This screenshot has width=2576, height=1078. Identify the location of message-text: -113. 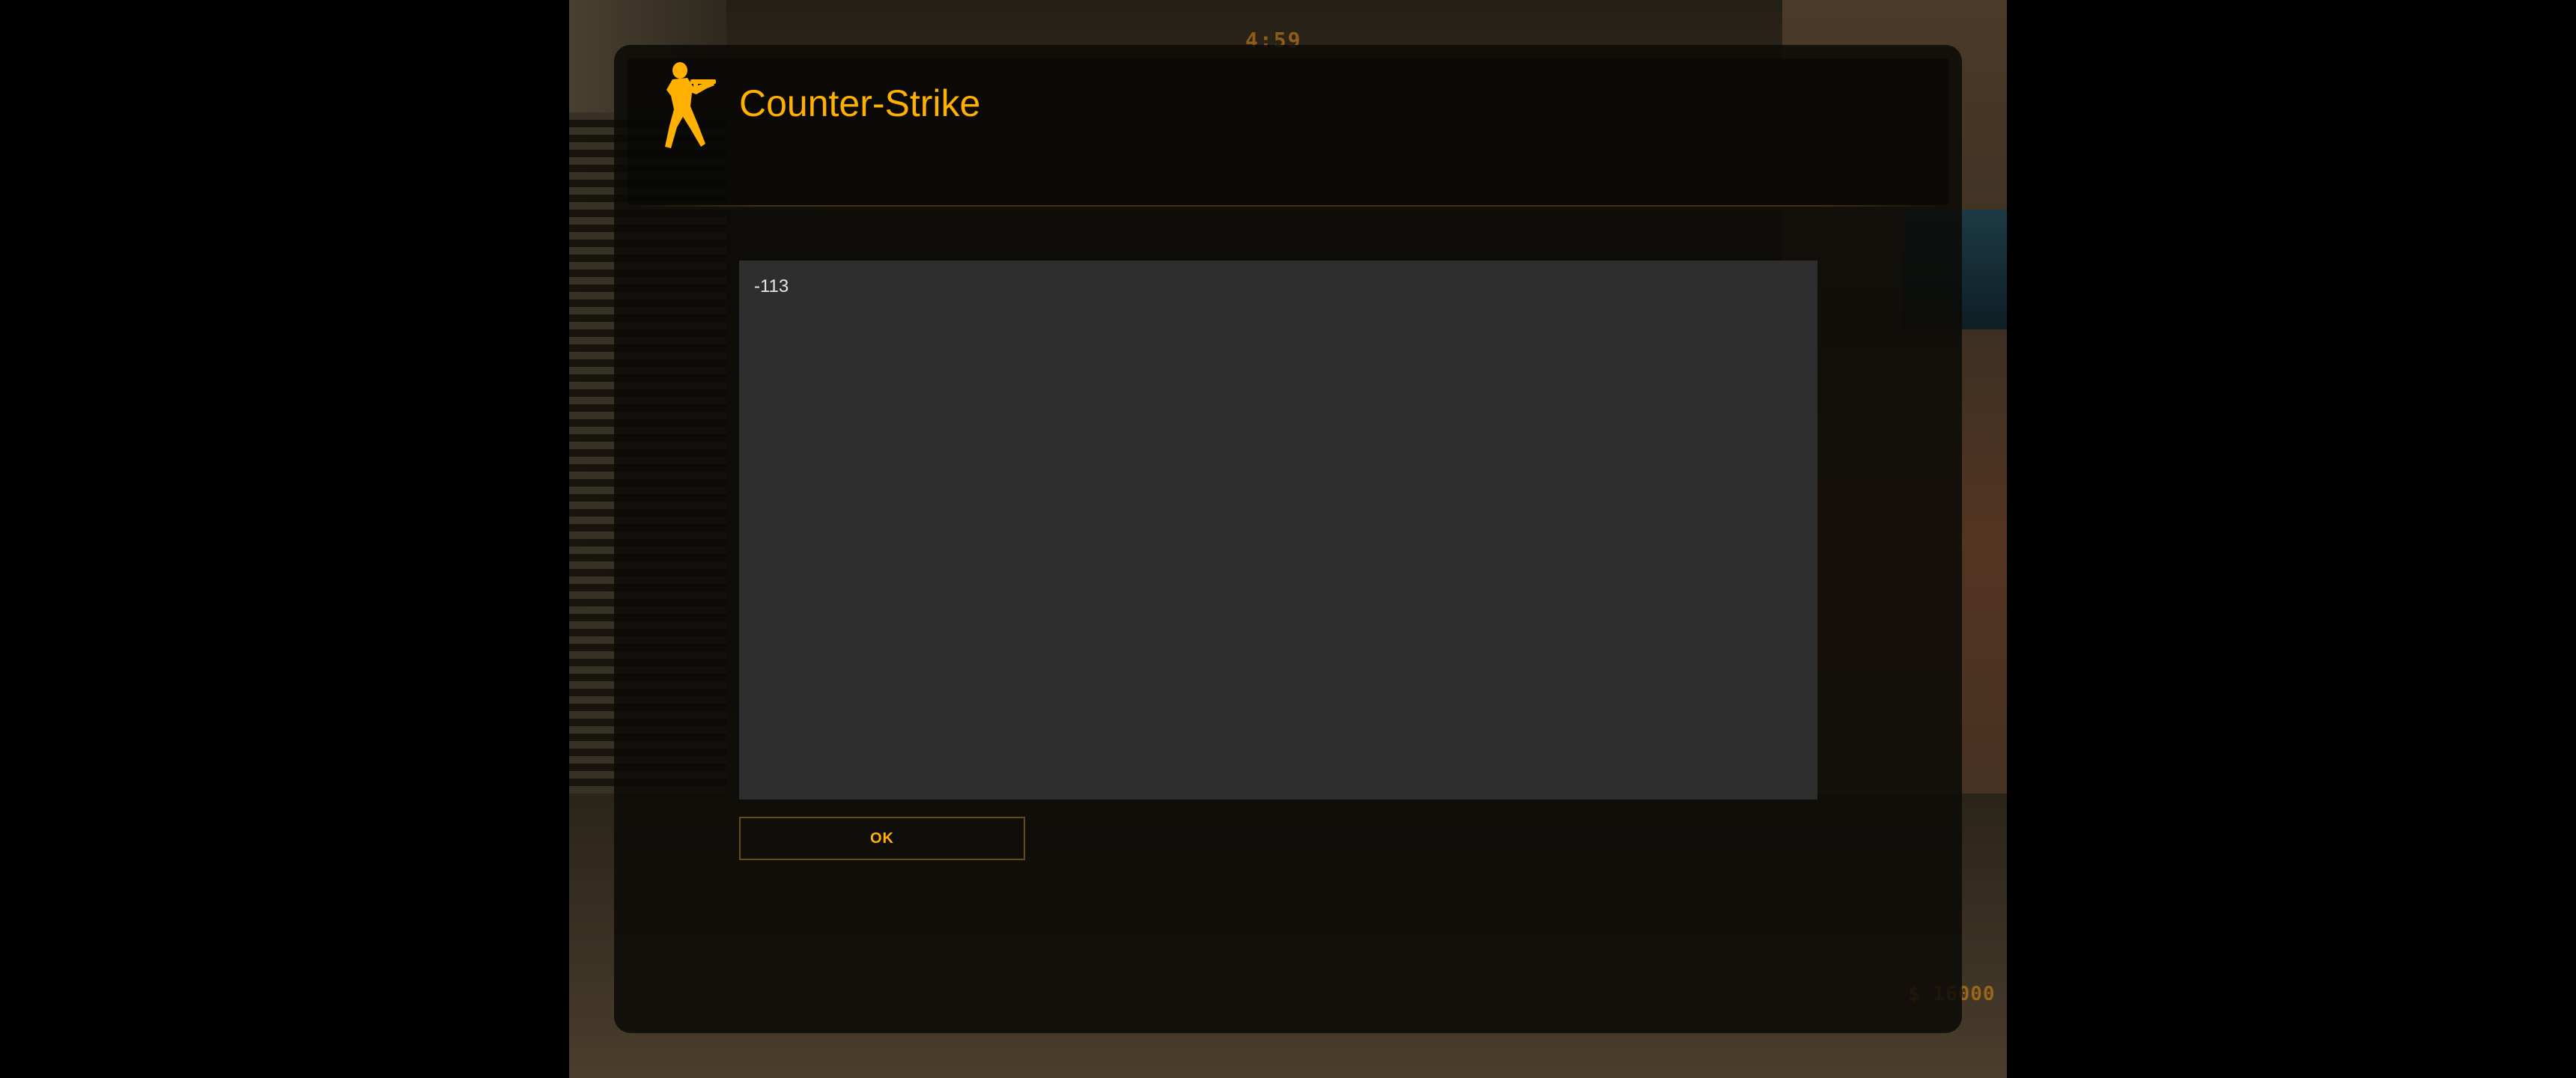
(771, 286).